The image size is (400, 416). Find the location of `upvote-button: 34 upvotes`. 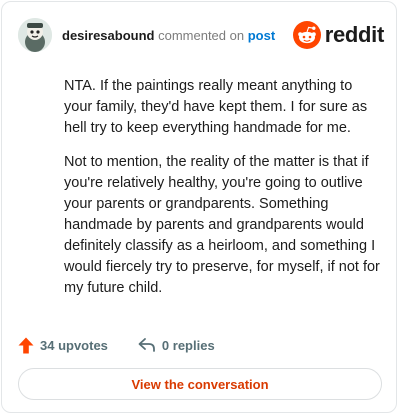

upvote-button: 34 upvotes is located at coordinates (63, 345).